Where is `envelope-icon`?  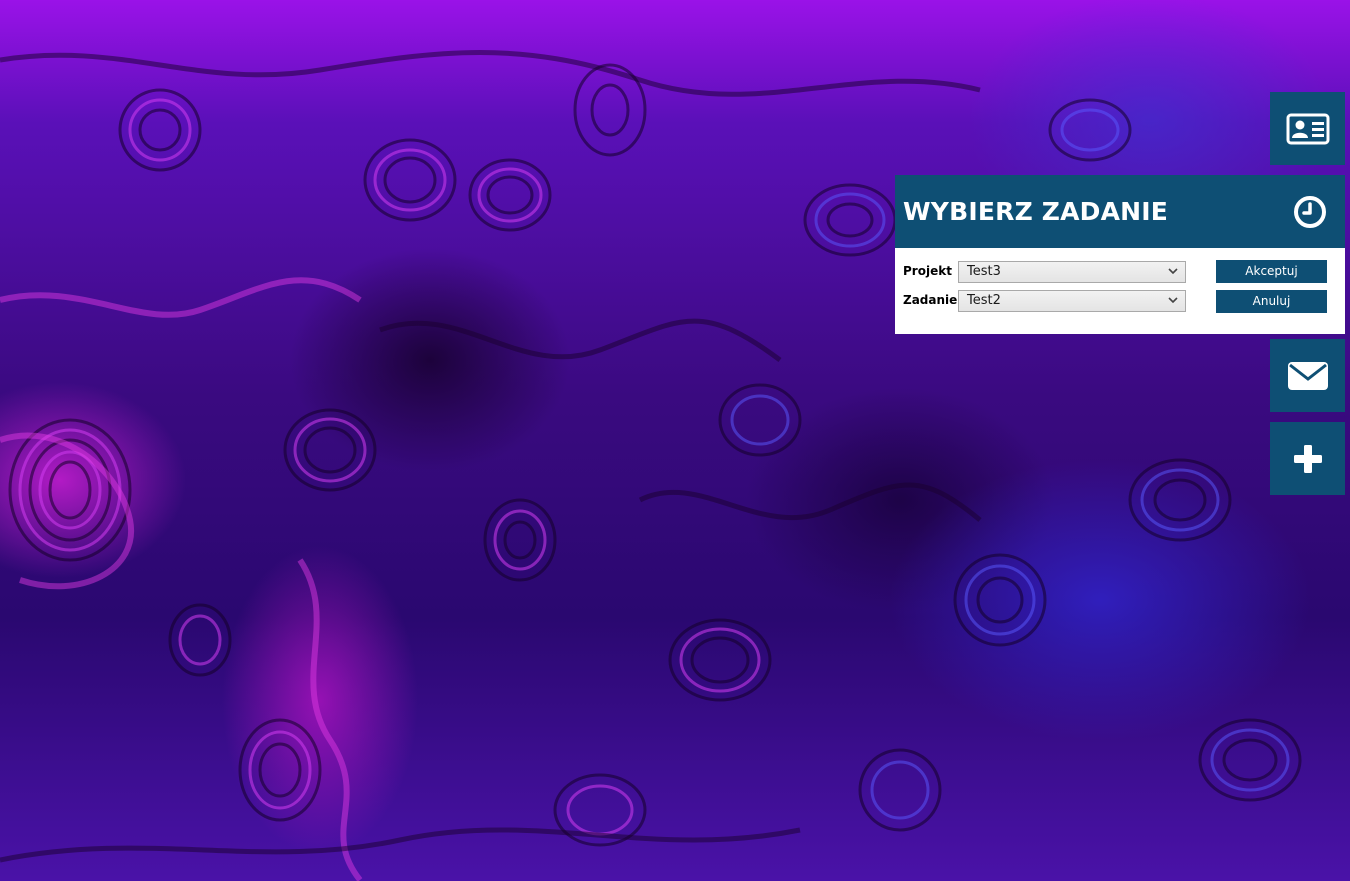 envelope-icon is located at coordinates (1307, 375).